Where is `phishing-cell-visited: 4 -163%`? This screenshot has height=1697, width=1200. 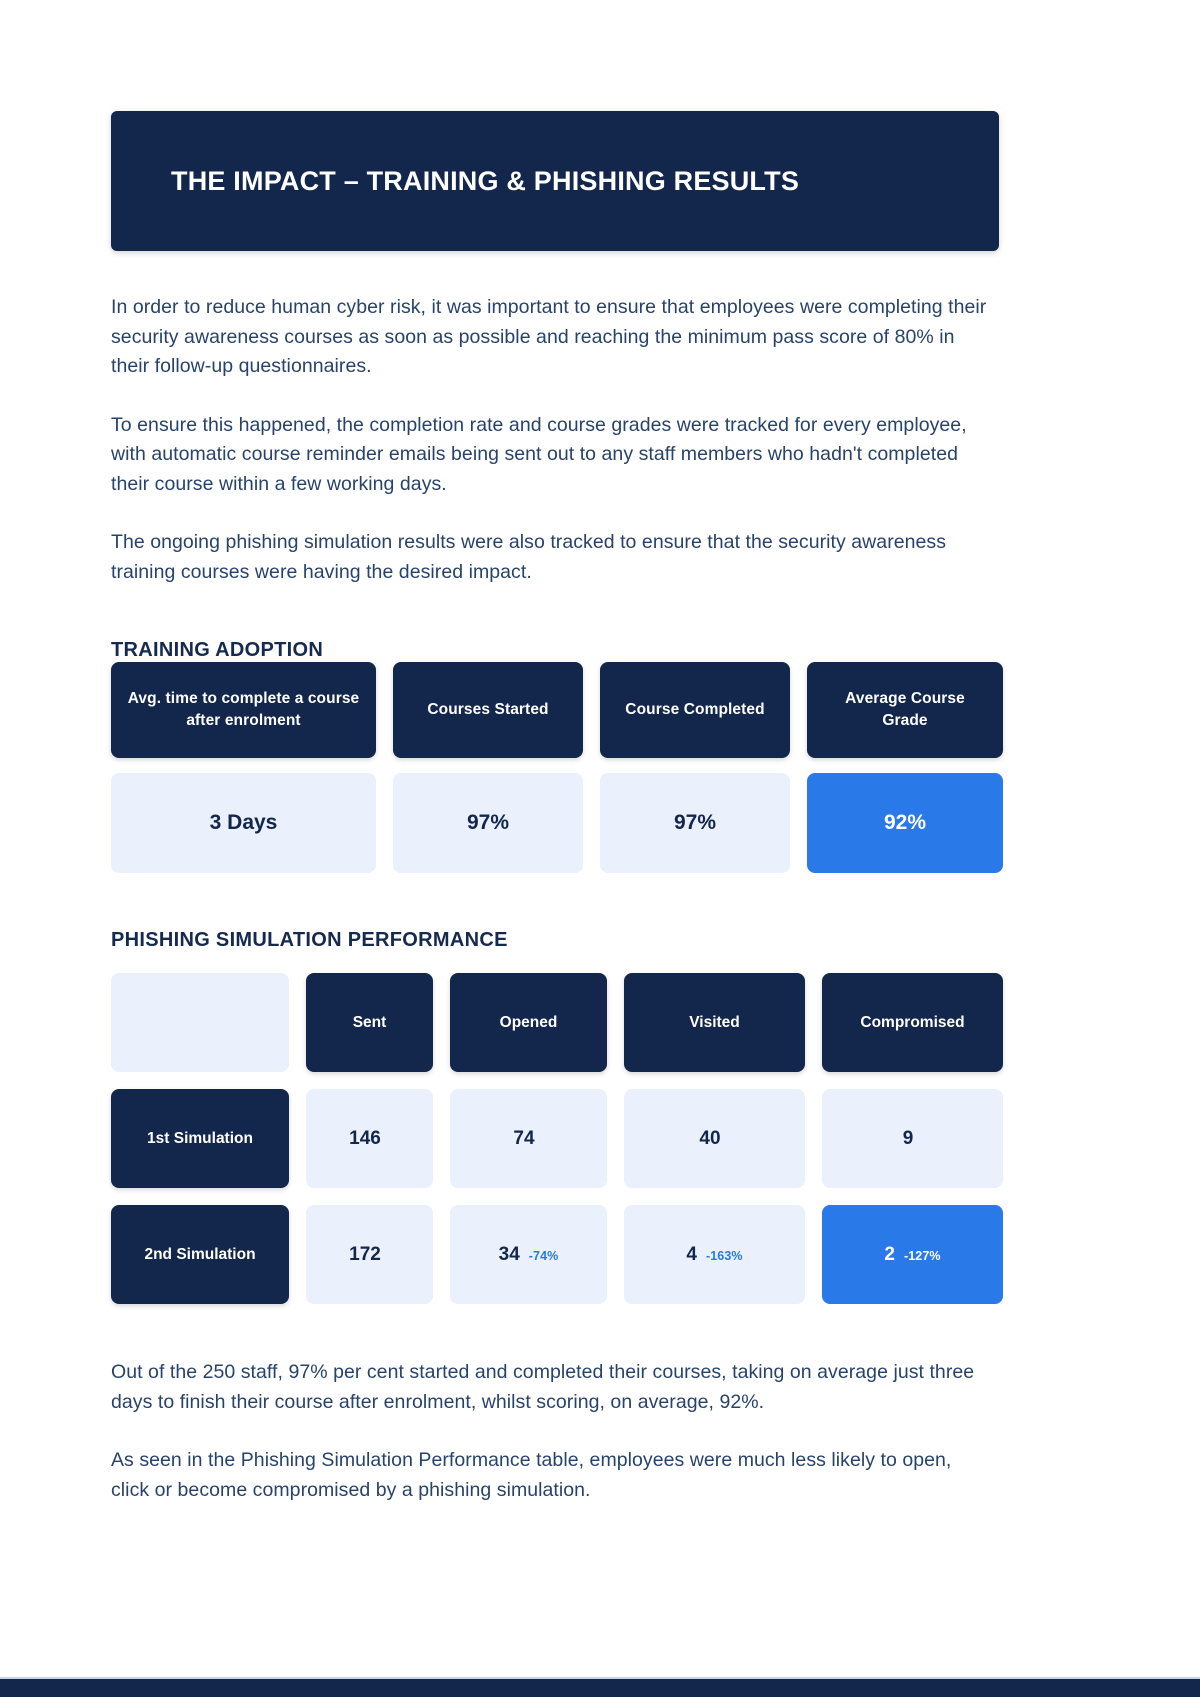
phishing-cell-visited: 4 -163% is located at coordinates (714, 1254).